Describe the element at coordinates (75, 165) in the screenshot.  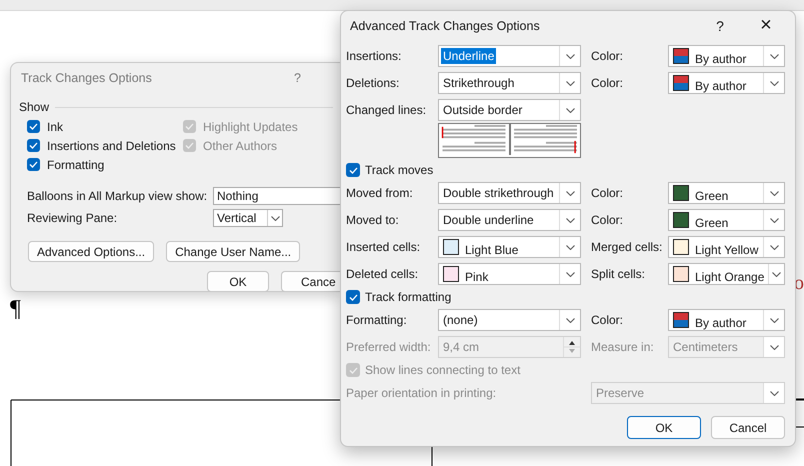
I see `checkbox-label: Formatting` at that location.